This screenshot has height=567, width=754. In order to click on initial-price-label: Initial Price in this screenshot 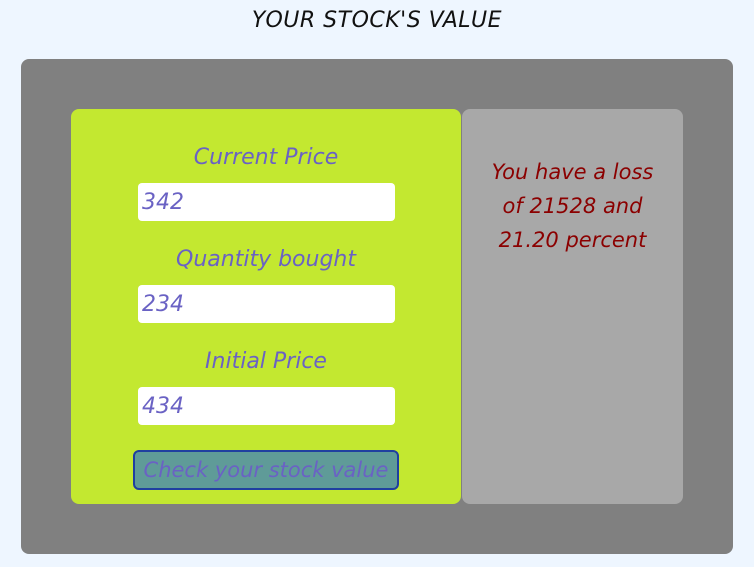, I will do `click(266, 361)`.